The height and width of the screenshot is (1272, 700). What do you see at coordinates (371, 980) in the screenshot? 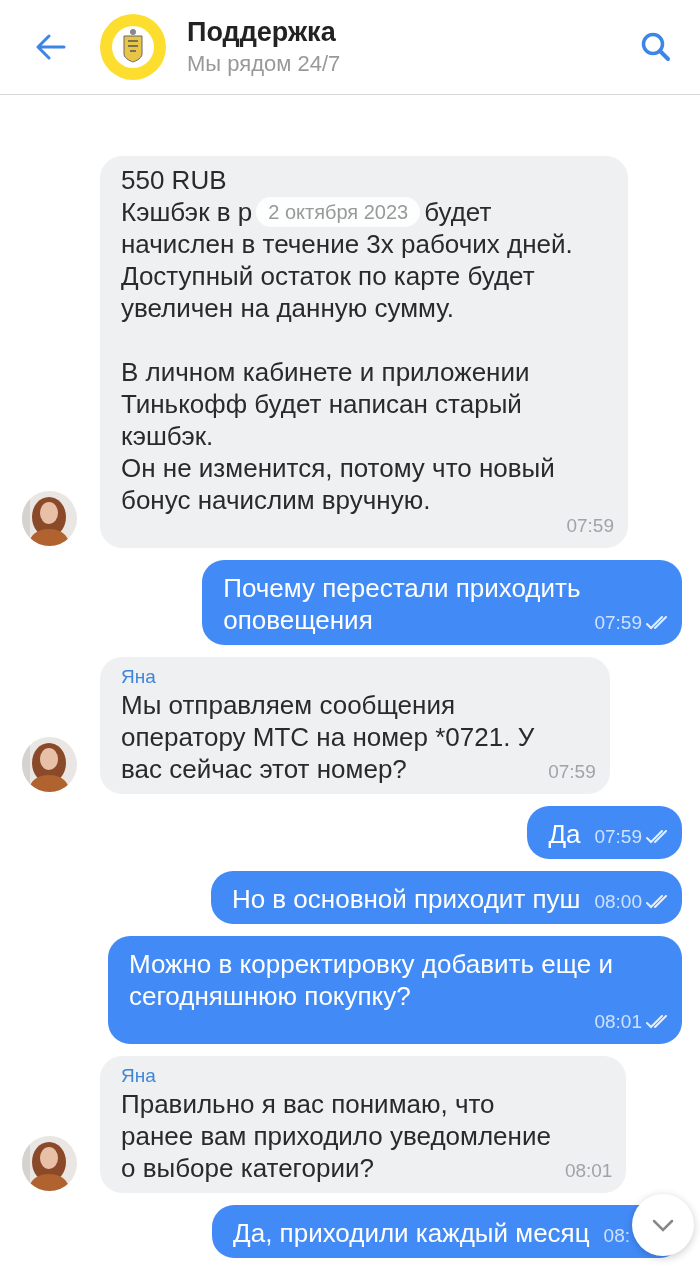
I see `message-text: Можно в корректировку добавить еще и сегодняшнюю покупку?` at bounding box center [371, 980].